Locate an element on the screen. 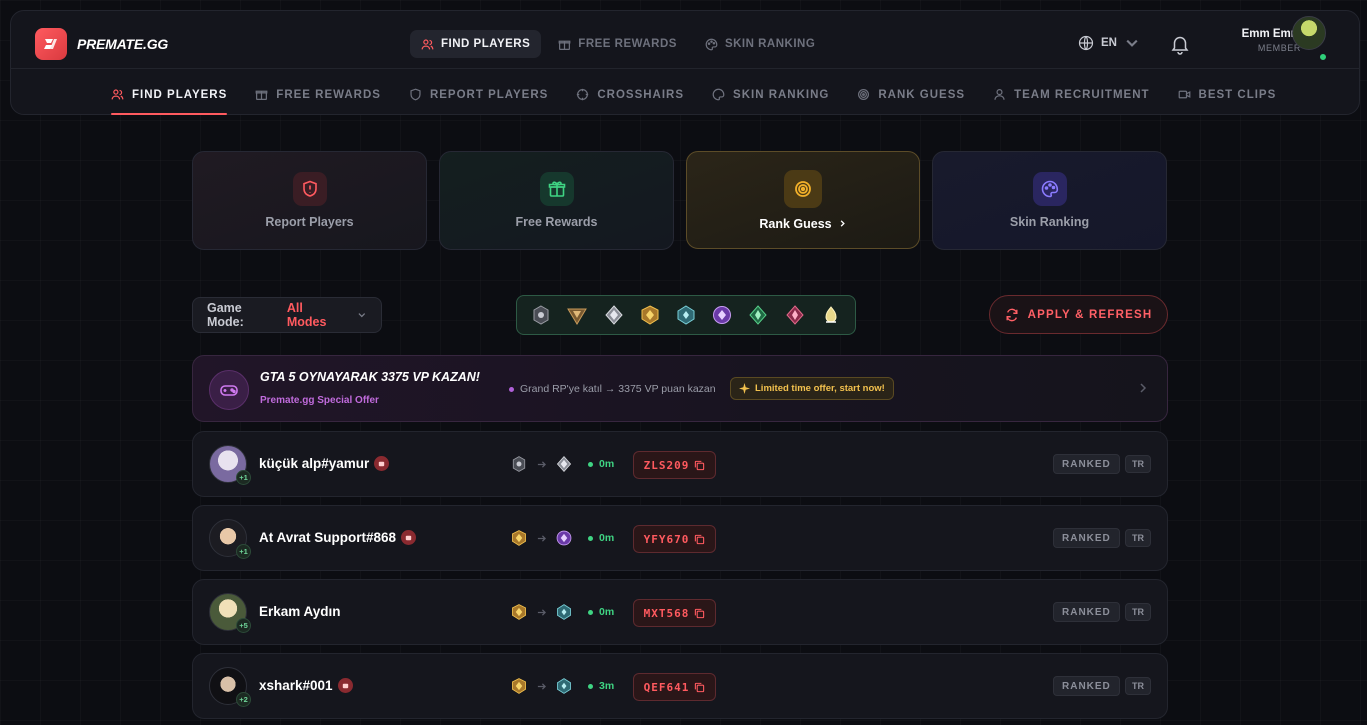  top-nav-find-players: FIND PLAYERS is located at coordinates (476, 44).